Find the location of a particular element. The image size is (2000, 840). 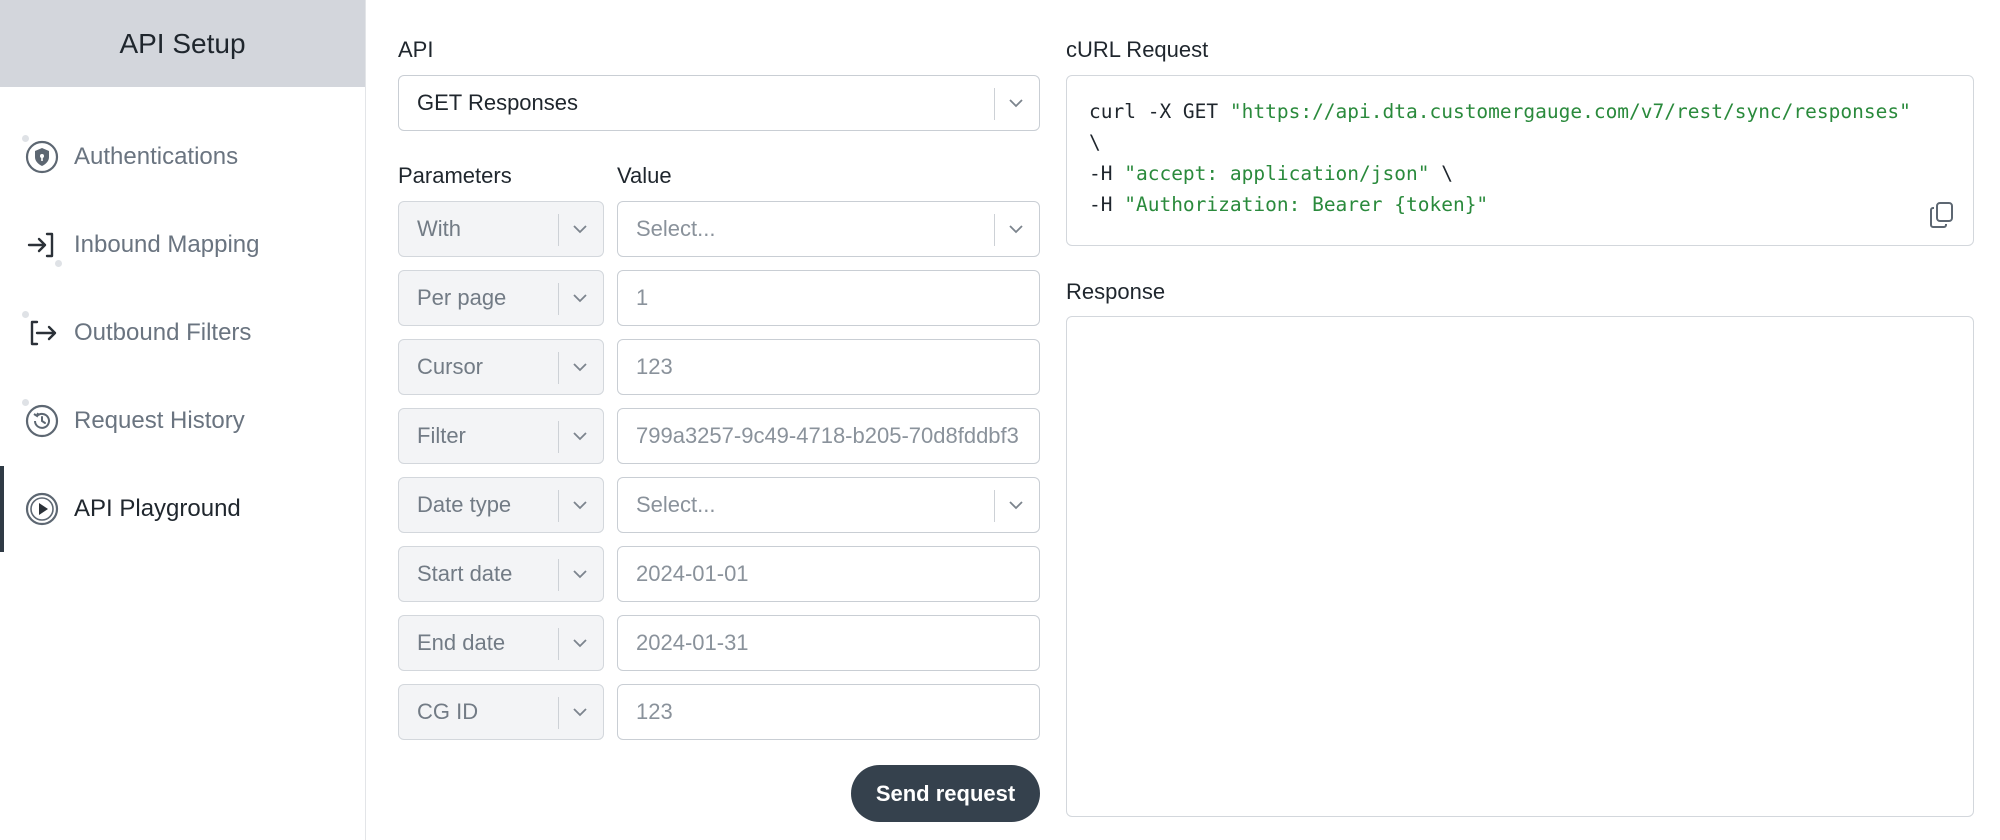

arrow-into-bracket-icon is located at coordinates (43, 247).